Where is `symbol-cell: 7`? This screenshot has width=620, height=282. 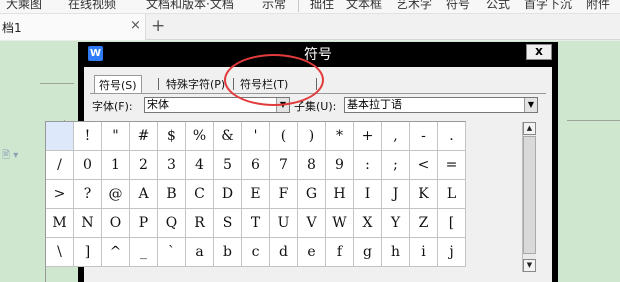
symbol-cell: 7 is located at coordinates (284, 165).